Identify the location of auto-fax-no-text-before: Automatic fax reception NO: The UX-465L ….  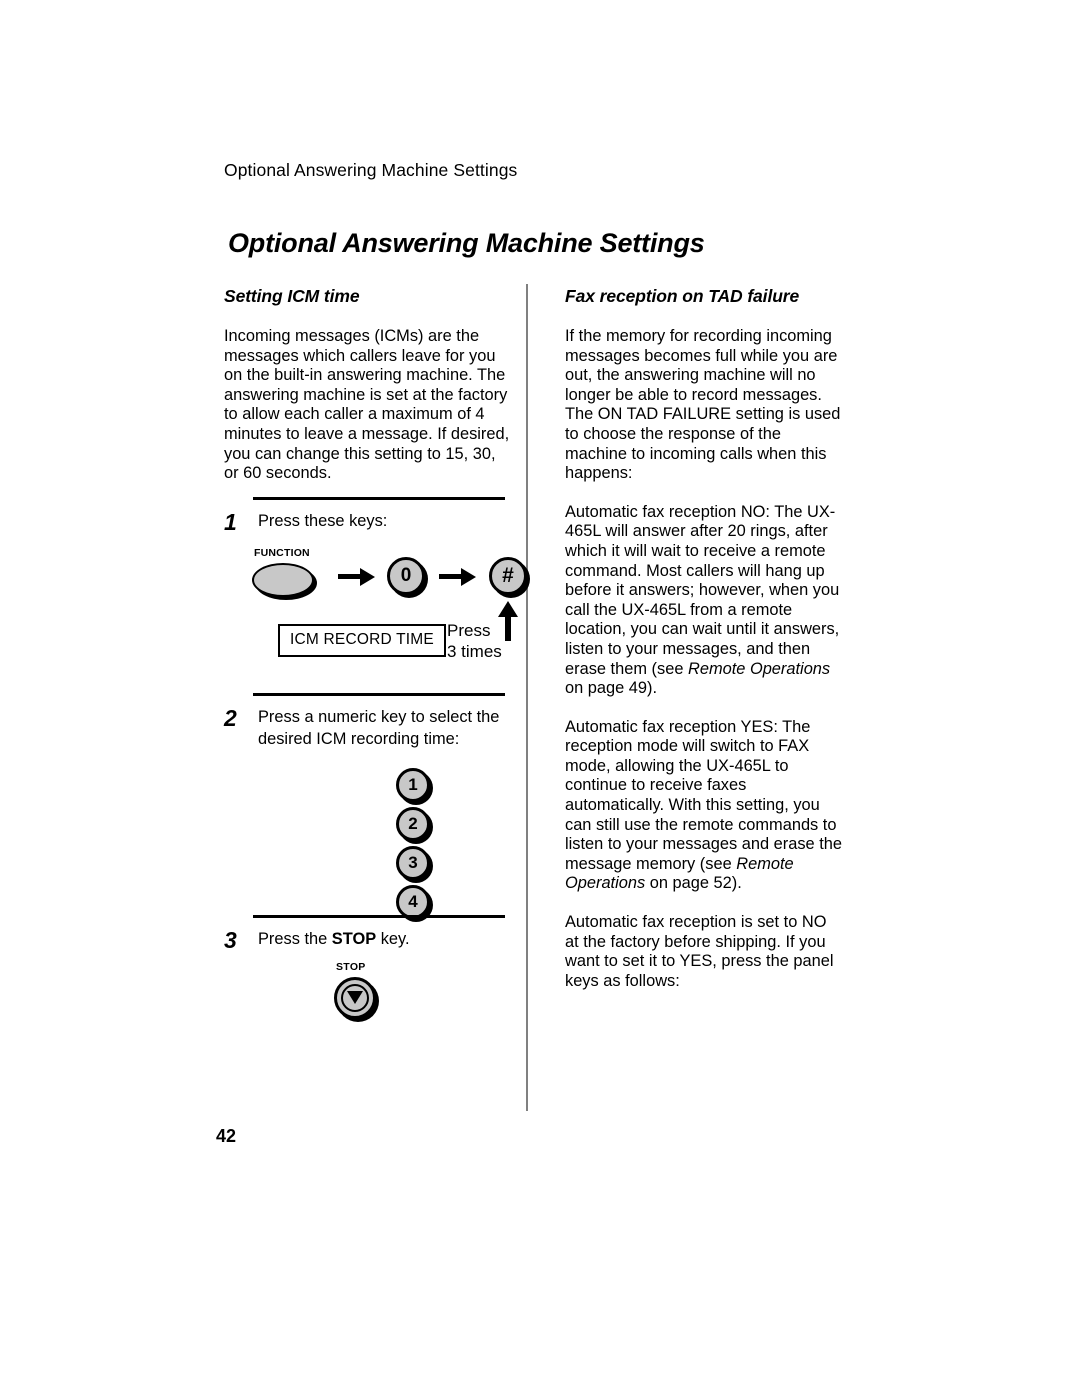
(702, 590).